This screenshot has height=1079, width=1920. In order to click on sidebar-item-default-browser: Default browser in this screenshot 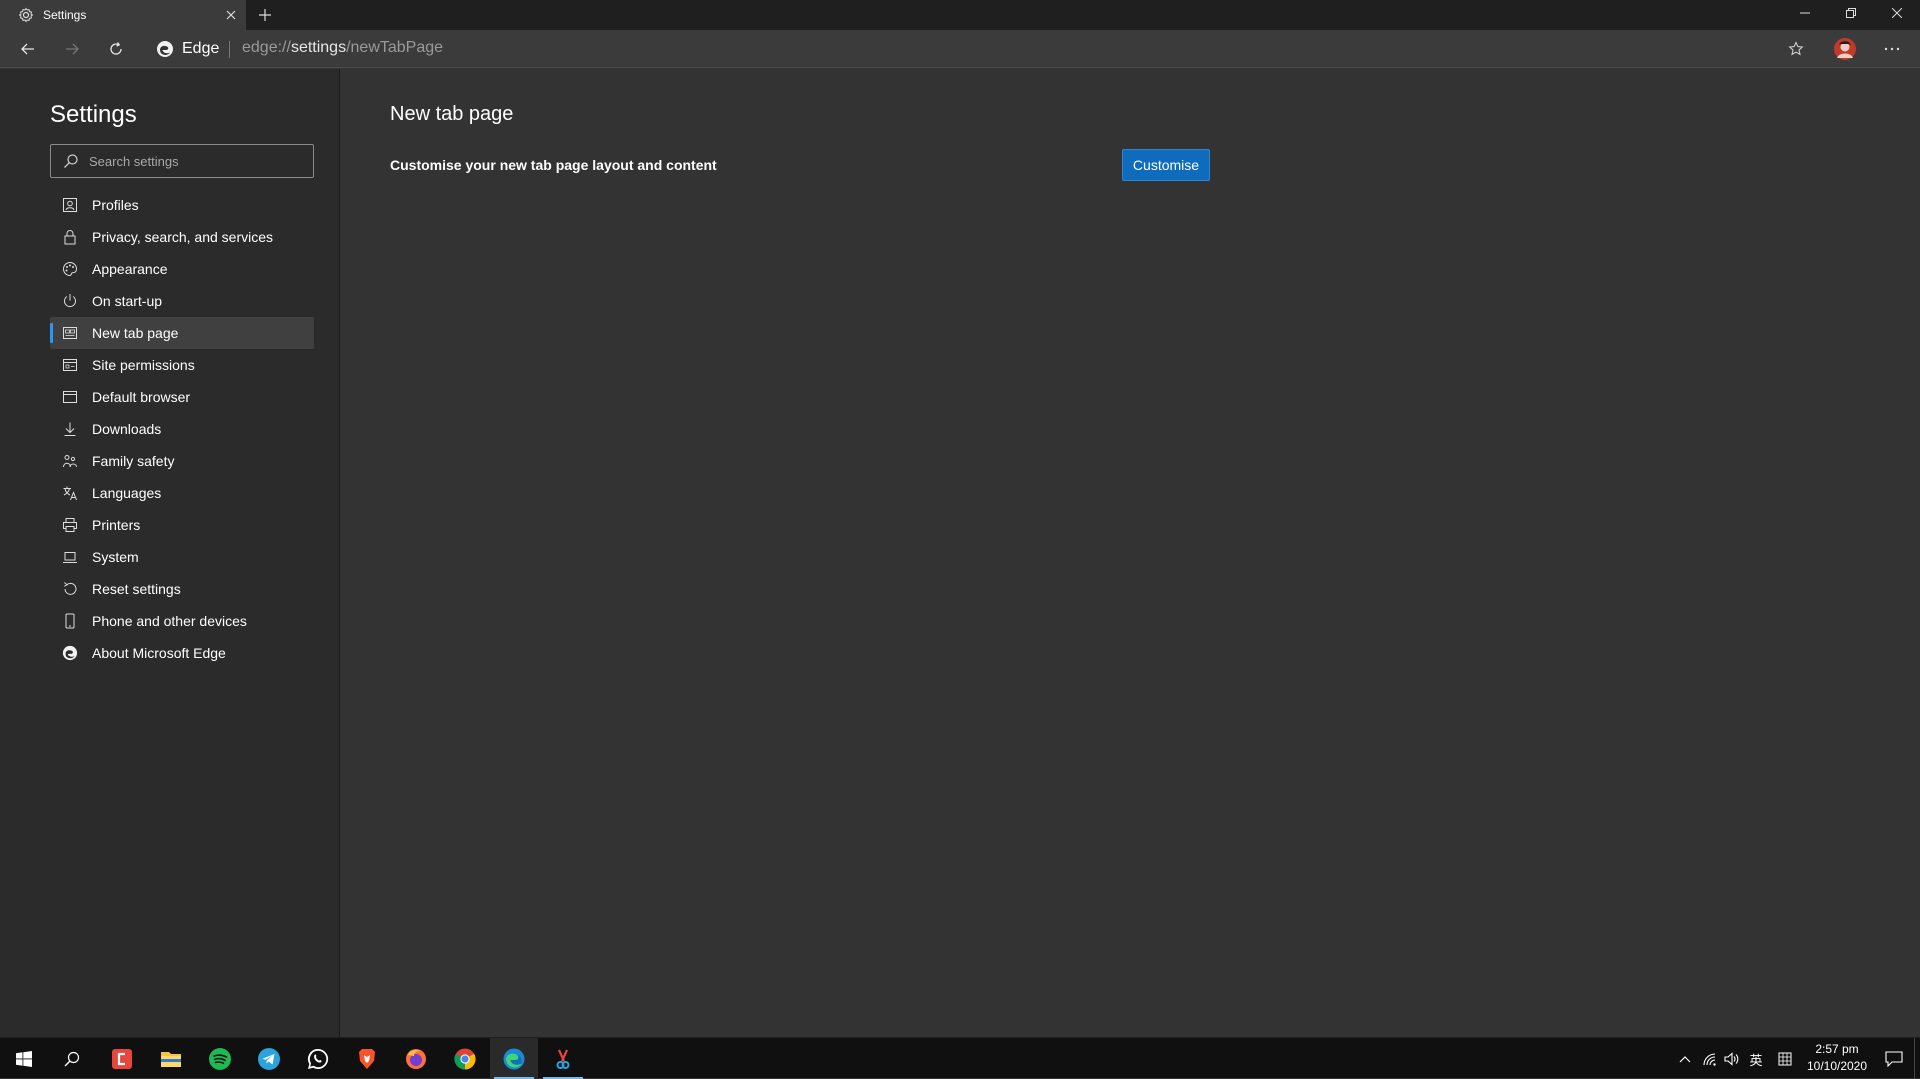, I will do `click(182, 397)`.